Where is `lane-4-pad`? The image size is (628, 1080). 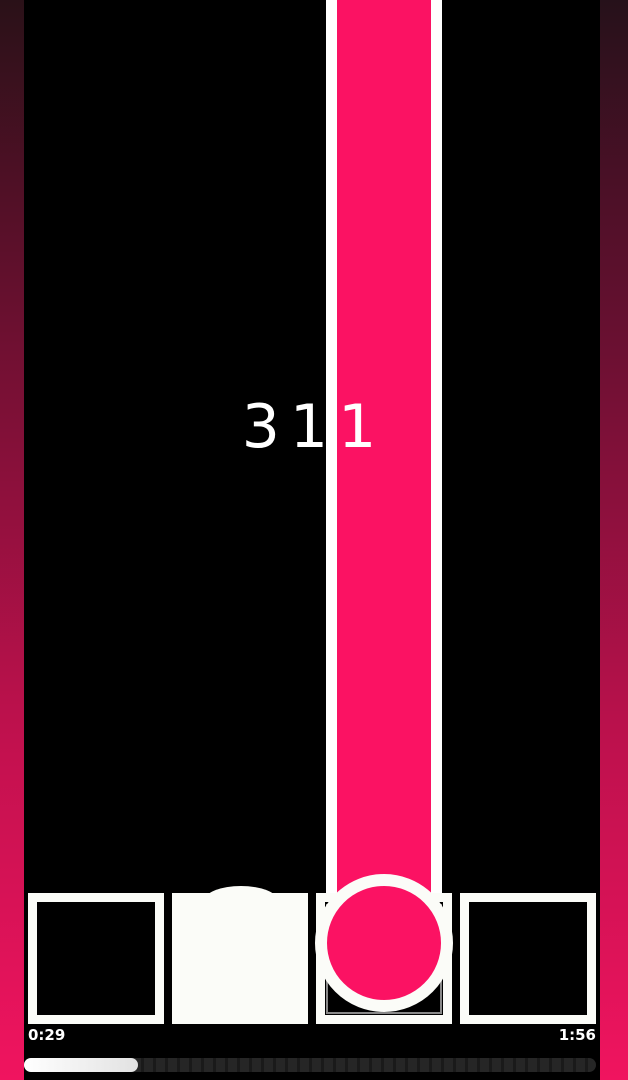 lane-4-pad is located at coordinates (528, 958).